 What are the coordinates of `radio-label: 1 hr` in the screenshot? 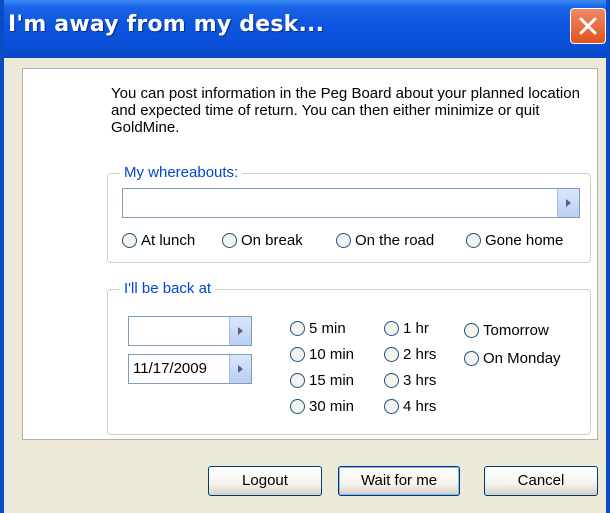 It's located at (416, 328).